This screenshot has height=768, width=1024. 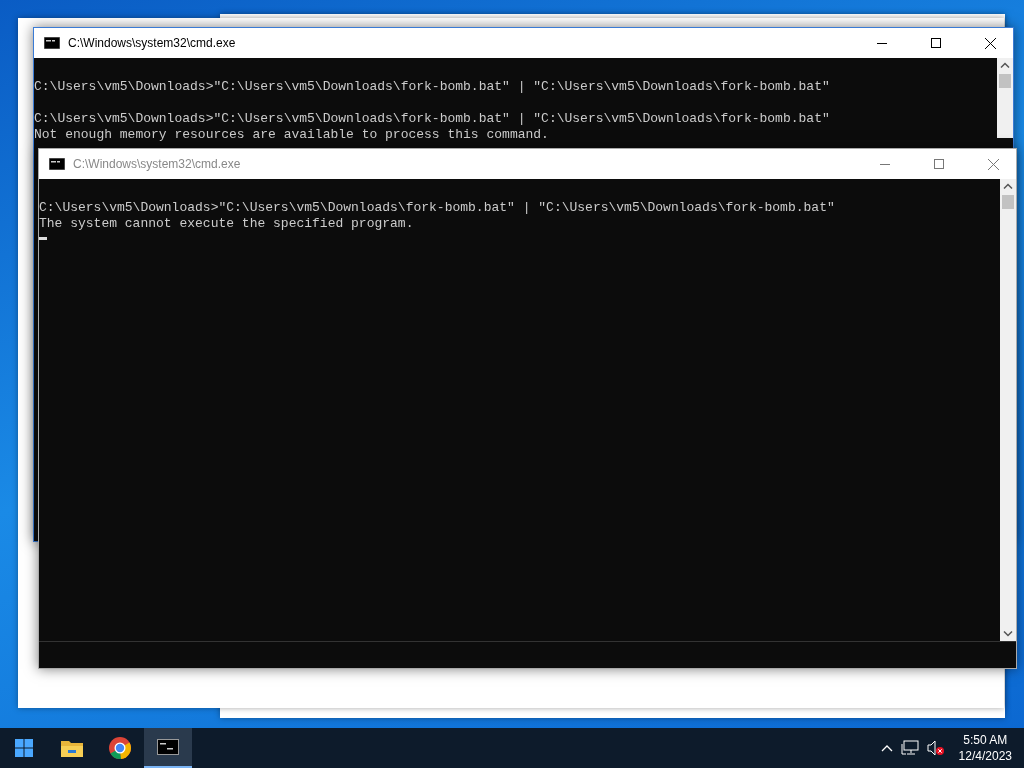 What do you see at coordinates (935, 748) in the screenshot?
I see `muted-speaker-icon` at bounding box center [935, 748].